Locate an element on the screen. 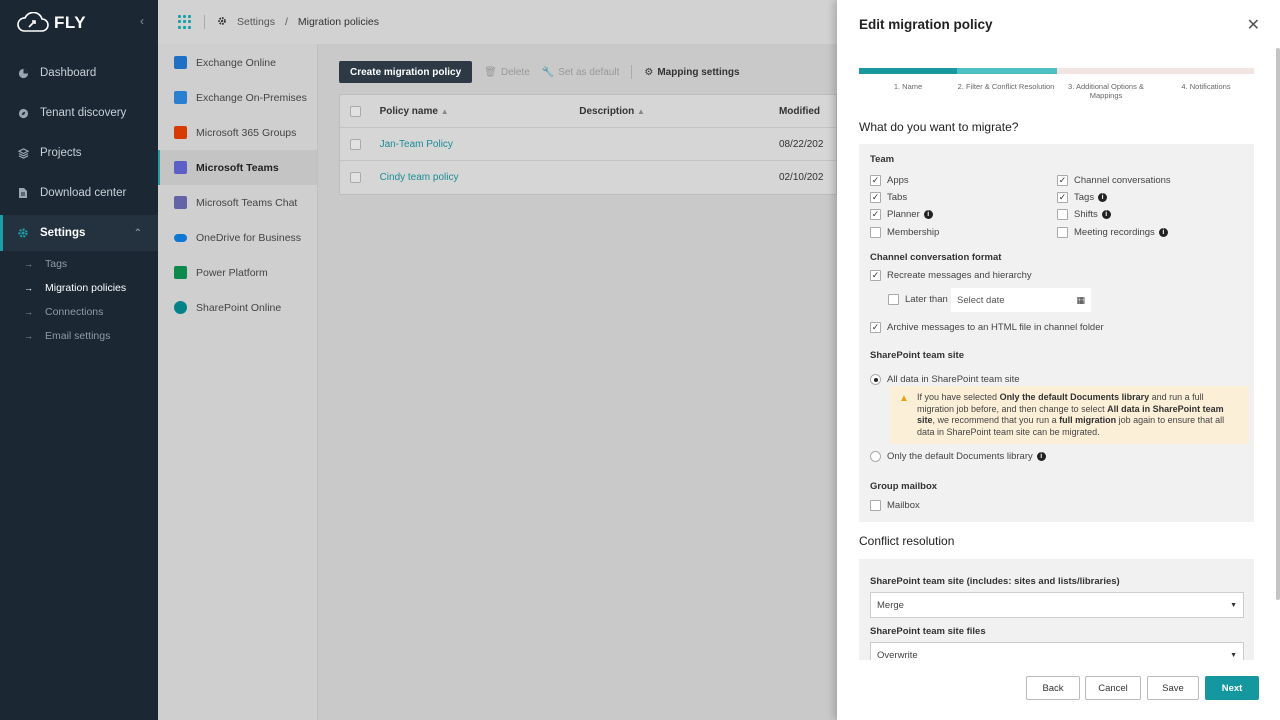  column-modified: Modified is located at coordinates (807, 111).